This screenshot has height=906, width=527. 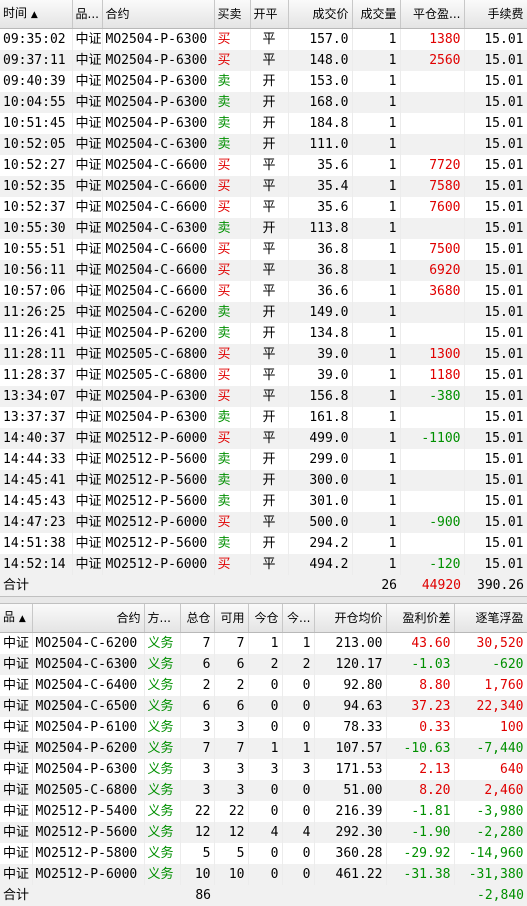 I want to click on trade-row: 10:55:30 中证 MO2504-C-6300 卖开 113.8 1 15.01, so click(x=263, y=228).